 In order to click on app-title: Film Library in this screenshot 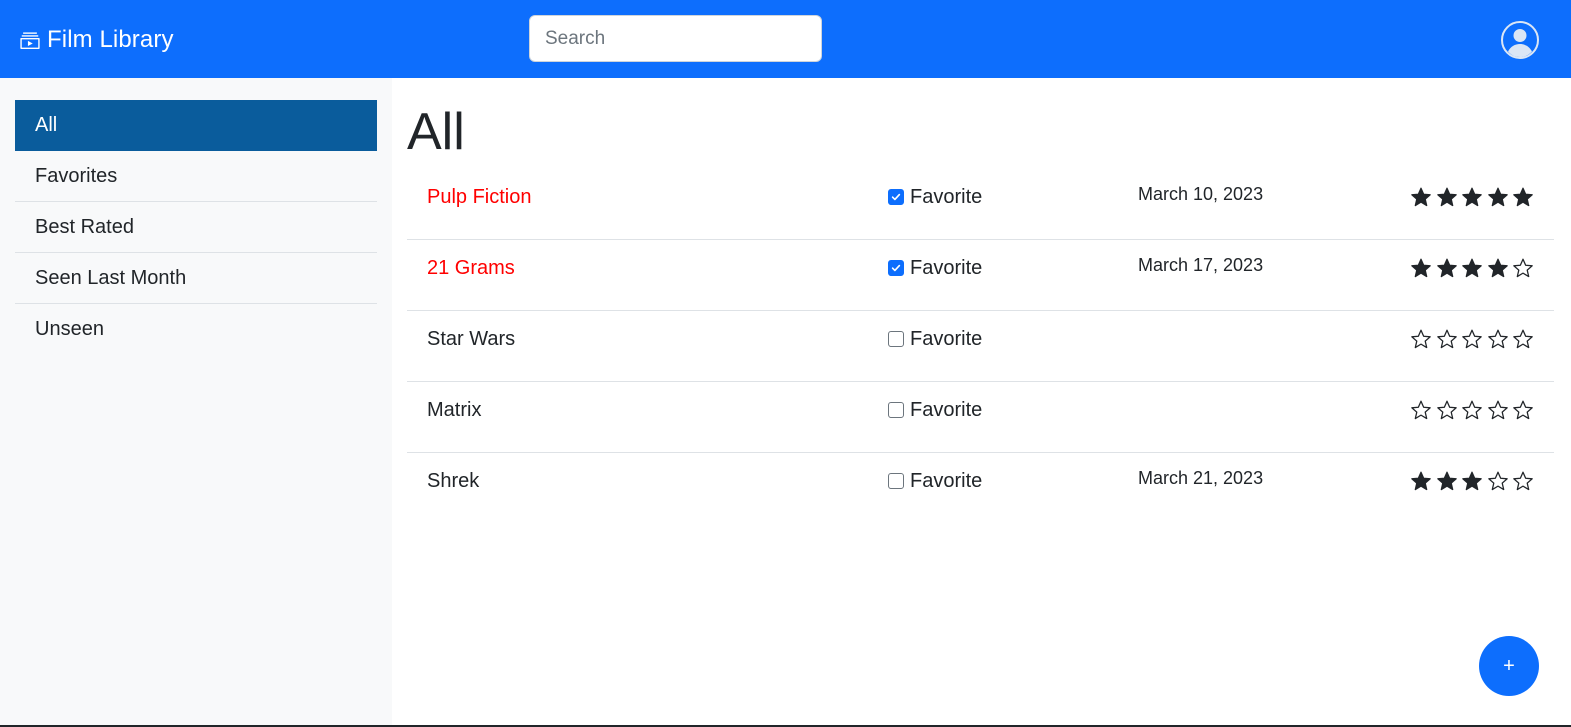, I will do `click(110, 39)`.